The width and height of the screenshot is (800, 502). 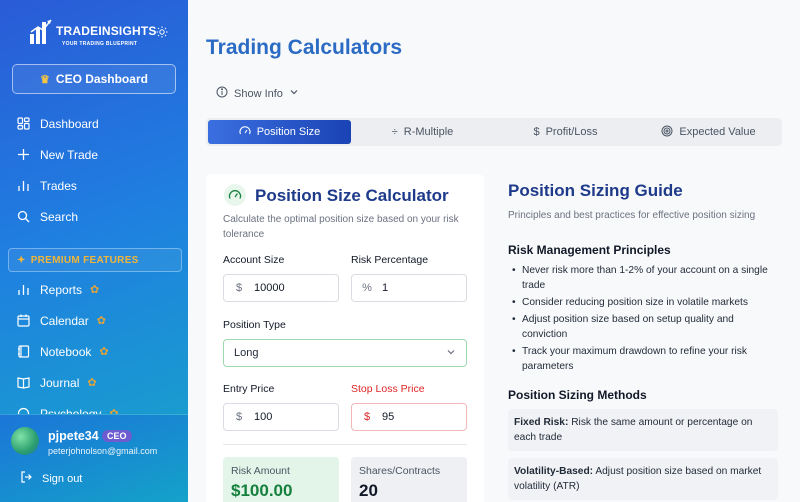 I want to click on entry-price-value: 100, so click(x=263, y=417).